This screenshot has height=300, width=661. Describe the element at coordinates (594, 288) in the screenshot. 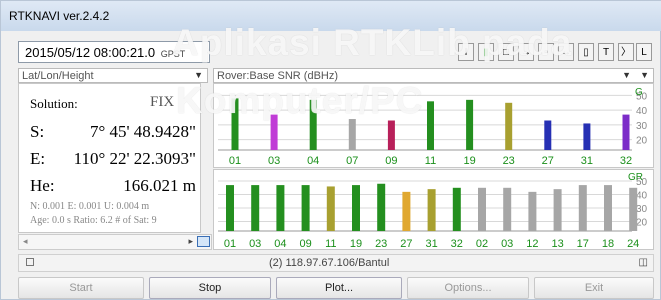

I see `exit-button: Exit` at that location.